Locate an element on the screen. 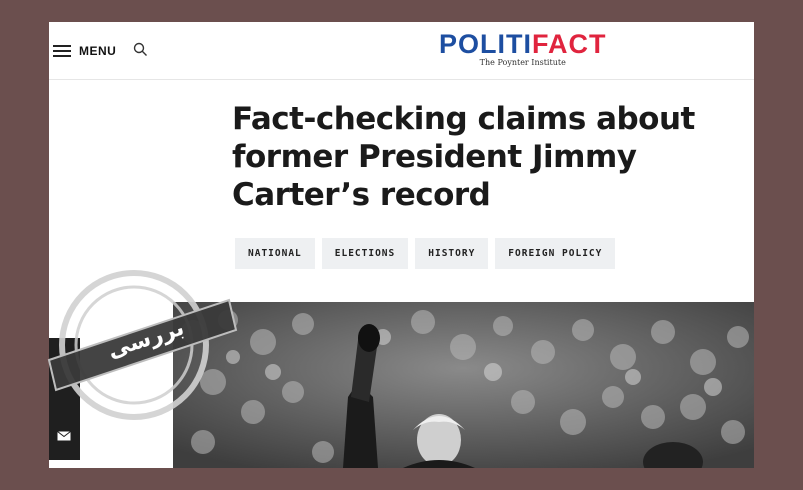  menu-button: MENU is located at coordinates (84, 51).